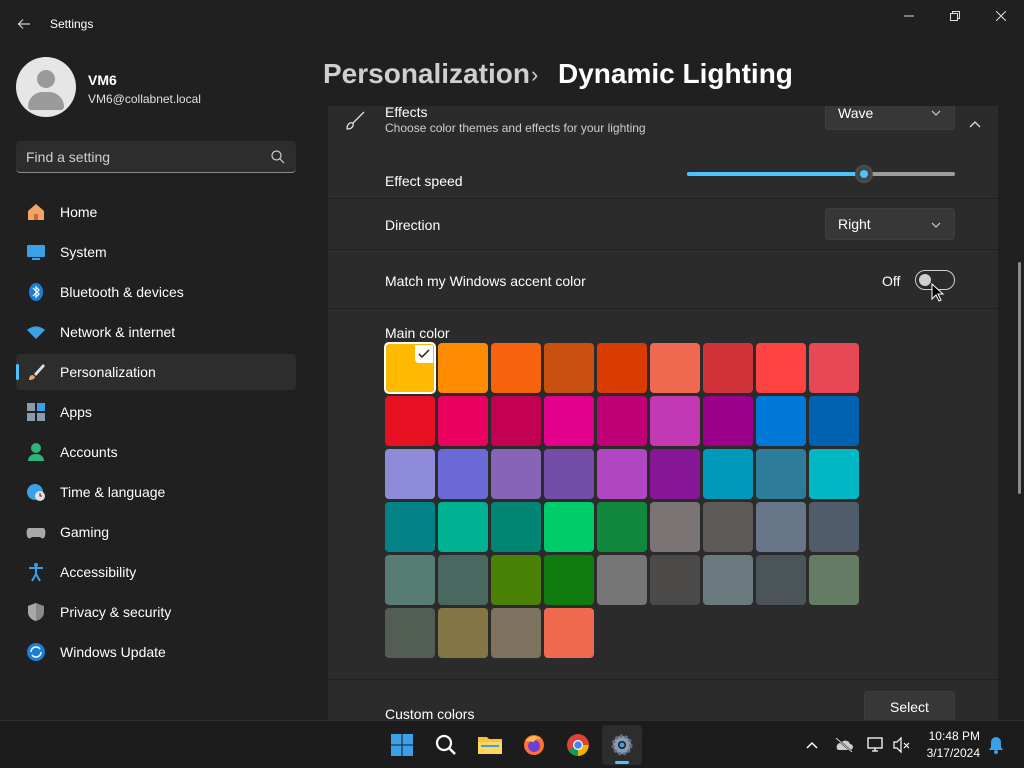  What do you see at coordinates (146, 157) in the screenshot?
I see `search-input` at bounding box center [146, 157].